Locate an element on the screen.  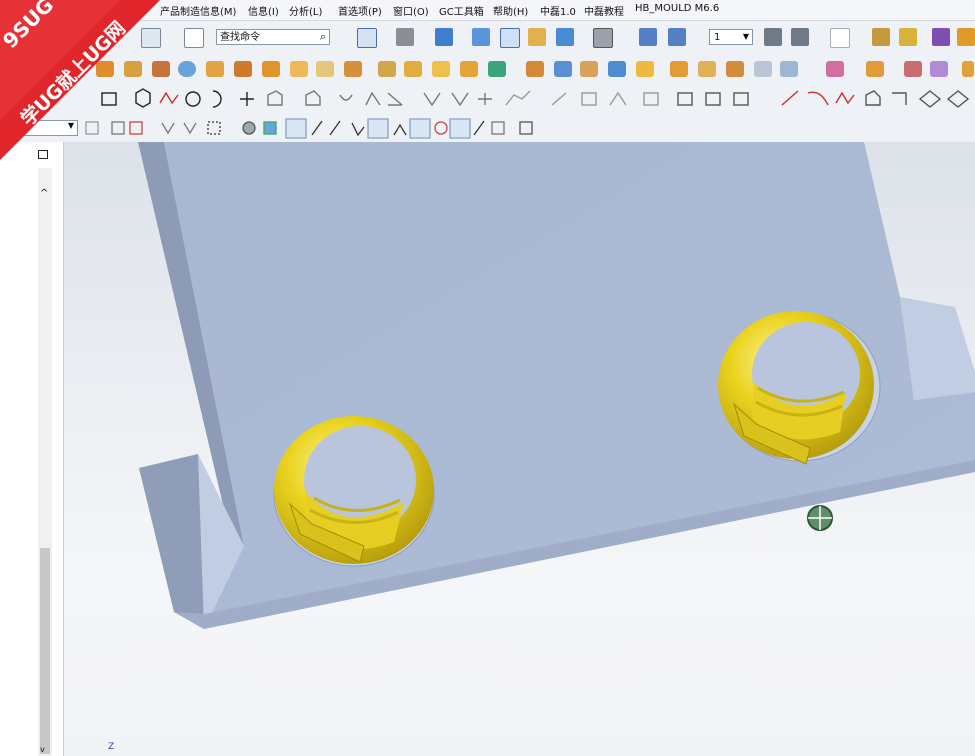
shaded-select-icon is located at coordinates (249, 128).